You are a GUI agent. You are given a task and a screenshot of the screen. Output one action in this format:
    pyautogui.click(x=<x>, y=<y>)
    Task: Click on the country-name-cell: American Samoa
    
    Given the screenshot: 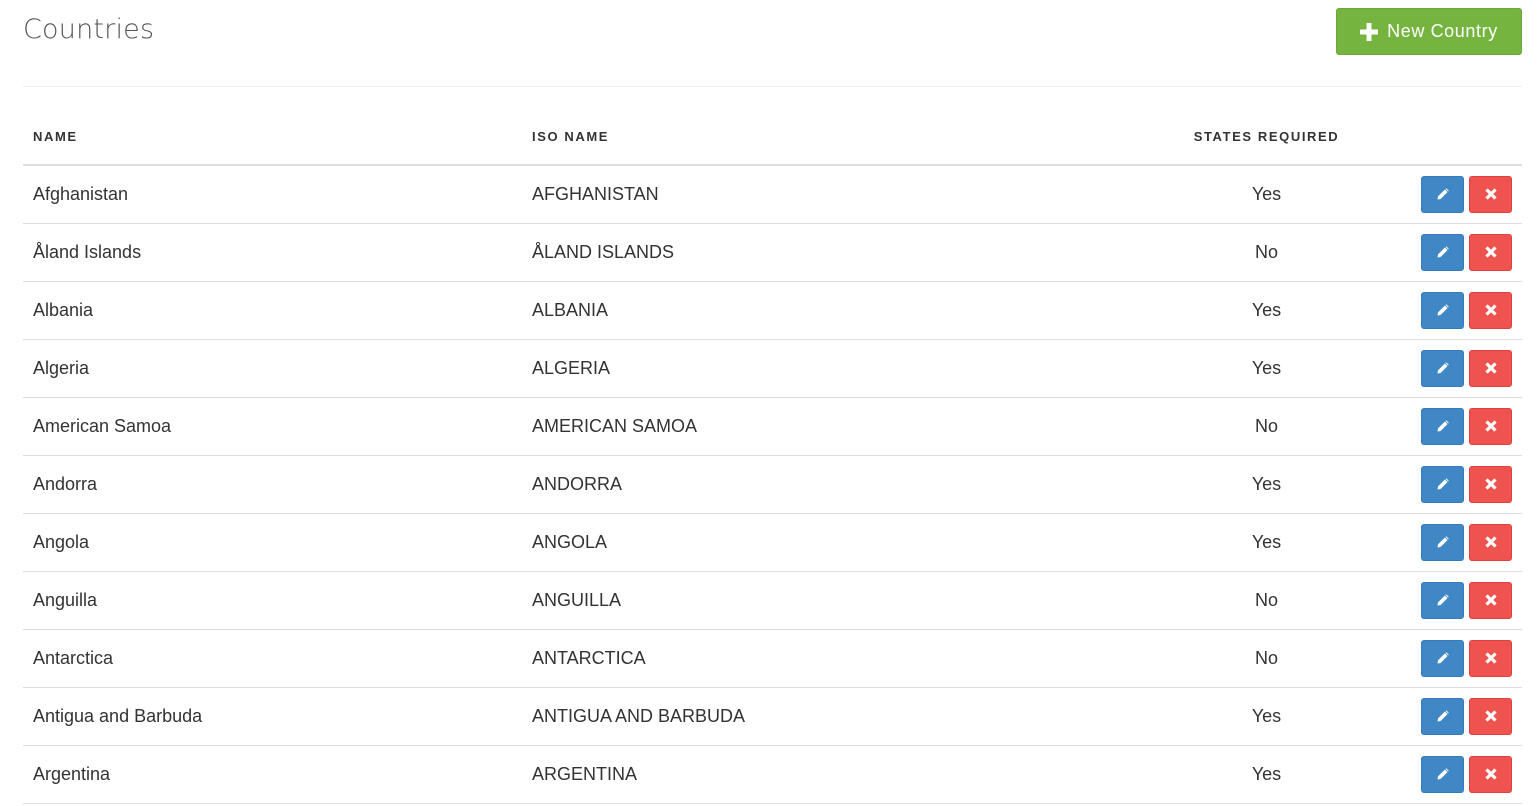 What is the action you would take?
    pyautogui.click(x=272, y=426)
    